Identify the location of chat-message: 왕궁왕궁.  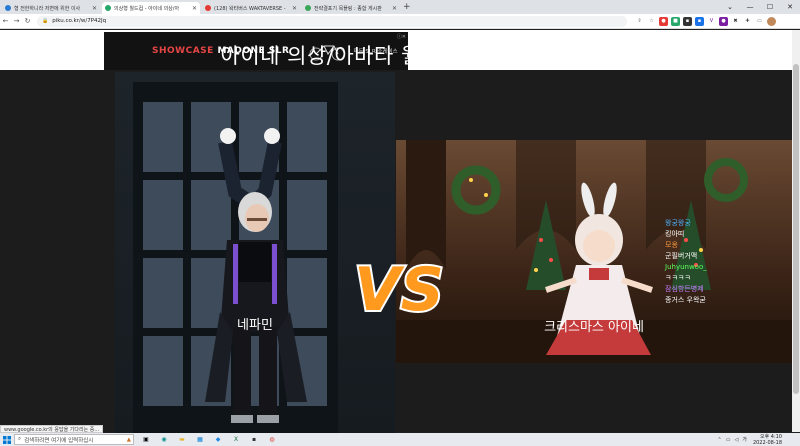
(678, 223).